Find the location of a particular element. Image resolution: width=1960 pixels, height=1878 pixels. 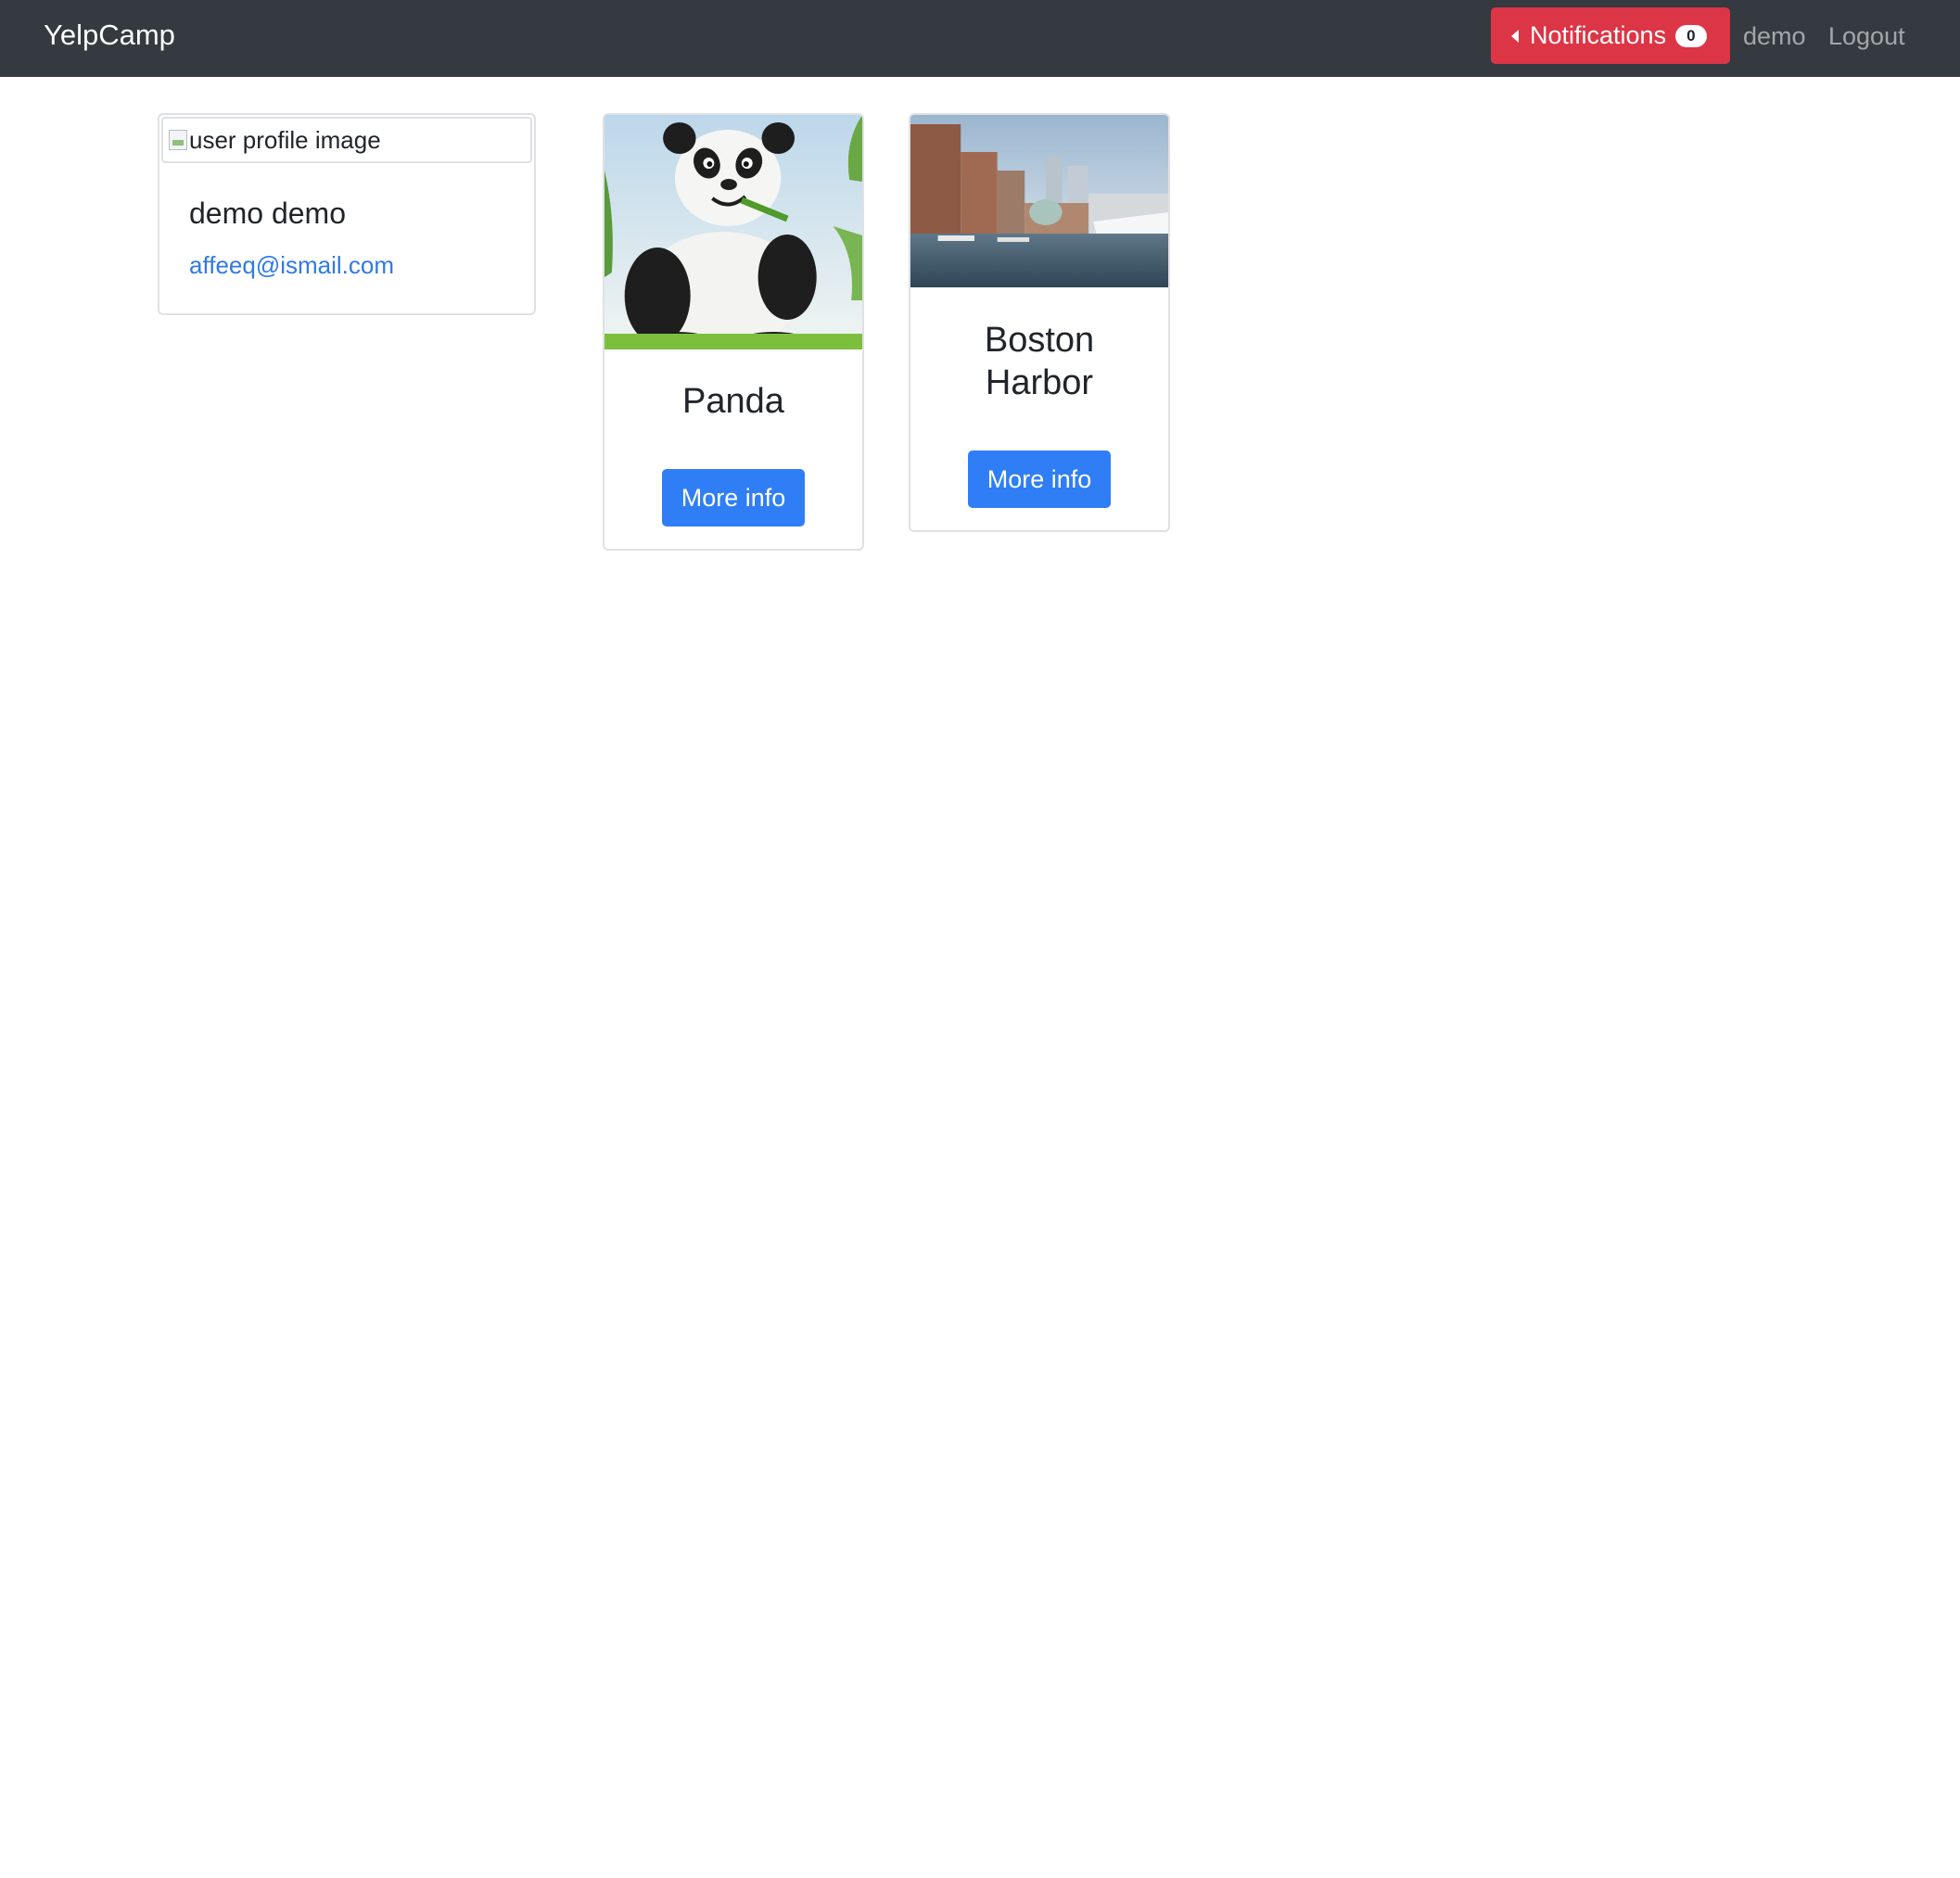

brand-link: YelpCamp is located at coordinates (109, 35).